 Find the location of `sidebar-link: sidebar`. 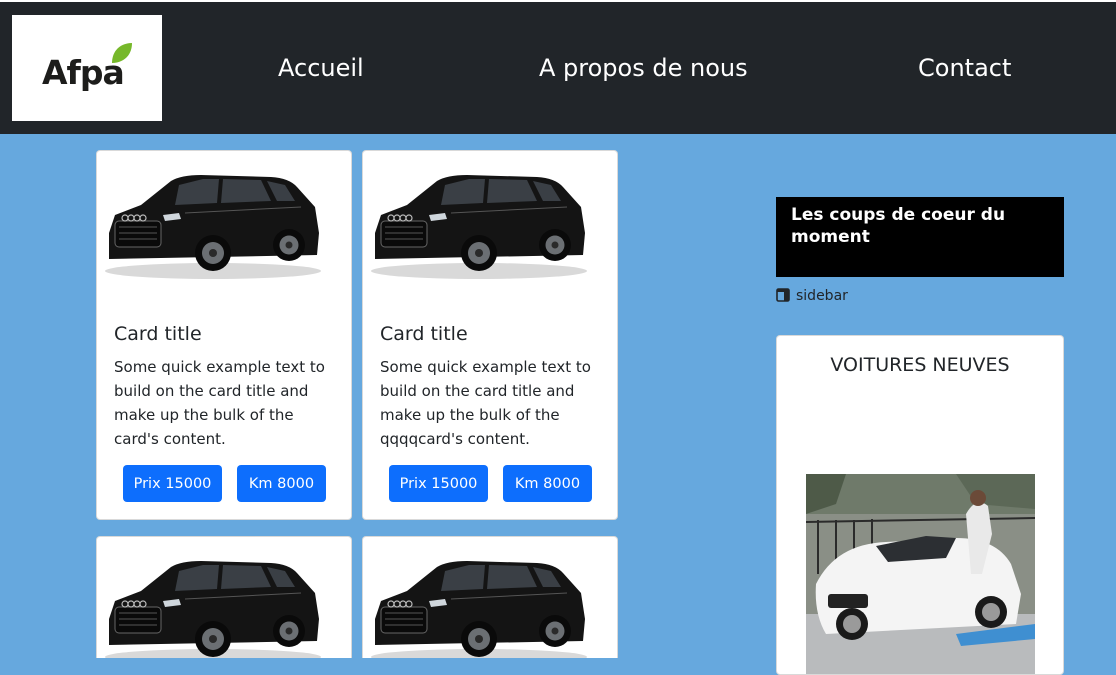

sidebar-link: sidebar is located at coordinates (812, 296).